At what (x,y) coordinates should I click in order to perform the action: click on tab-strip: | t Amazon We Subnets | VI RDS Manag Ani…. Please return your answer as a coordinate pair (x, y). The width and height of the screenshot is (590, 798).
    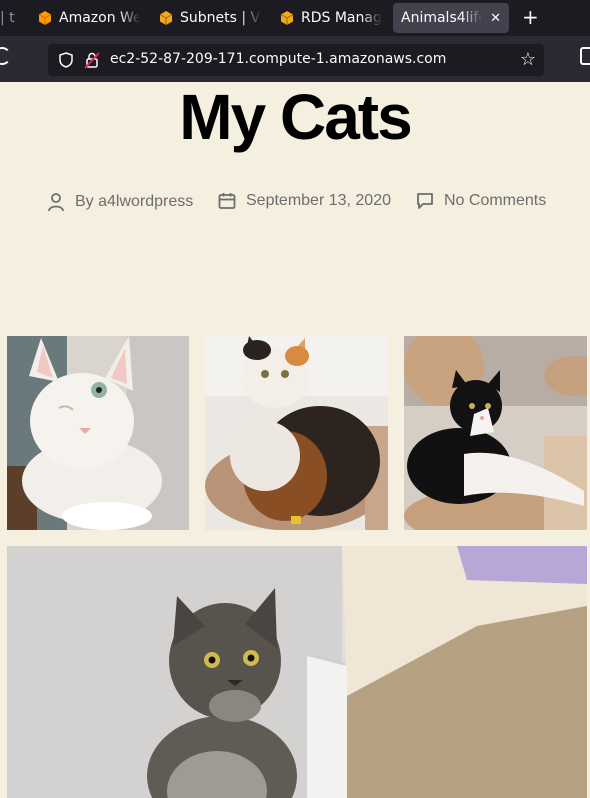
    Looking at the image, I should click on (295, 18).